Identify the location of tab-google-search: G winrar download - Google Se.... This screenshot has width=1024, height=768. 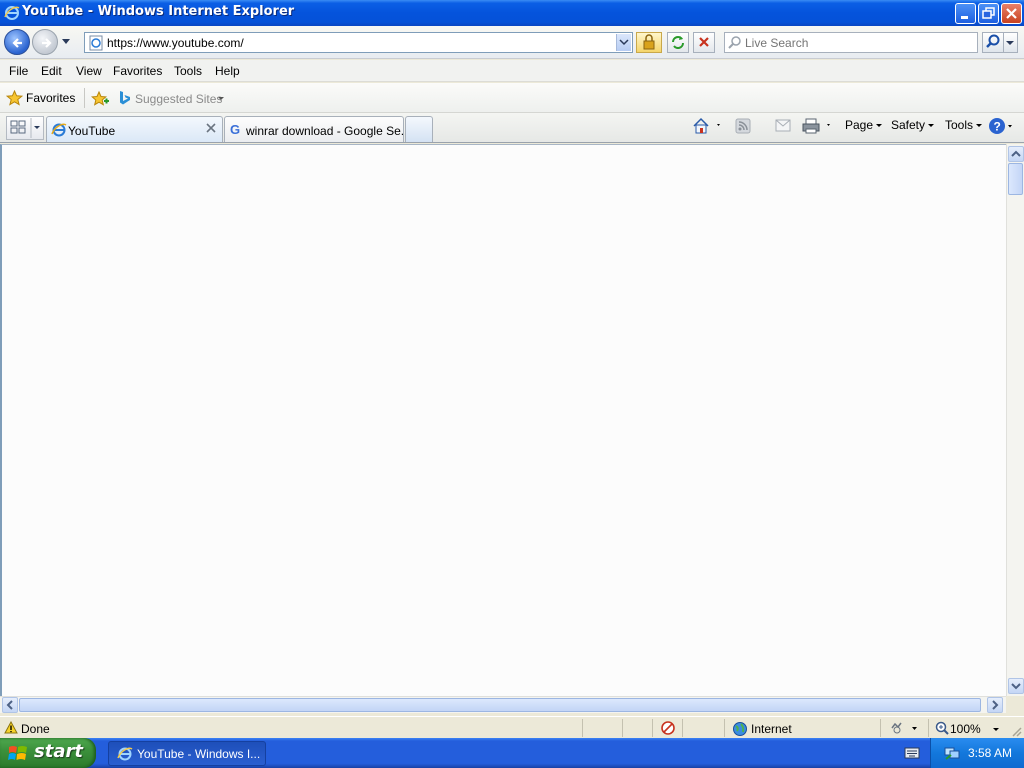
(317, 129).